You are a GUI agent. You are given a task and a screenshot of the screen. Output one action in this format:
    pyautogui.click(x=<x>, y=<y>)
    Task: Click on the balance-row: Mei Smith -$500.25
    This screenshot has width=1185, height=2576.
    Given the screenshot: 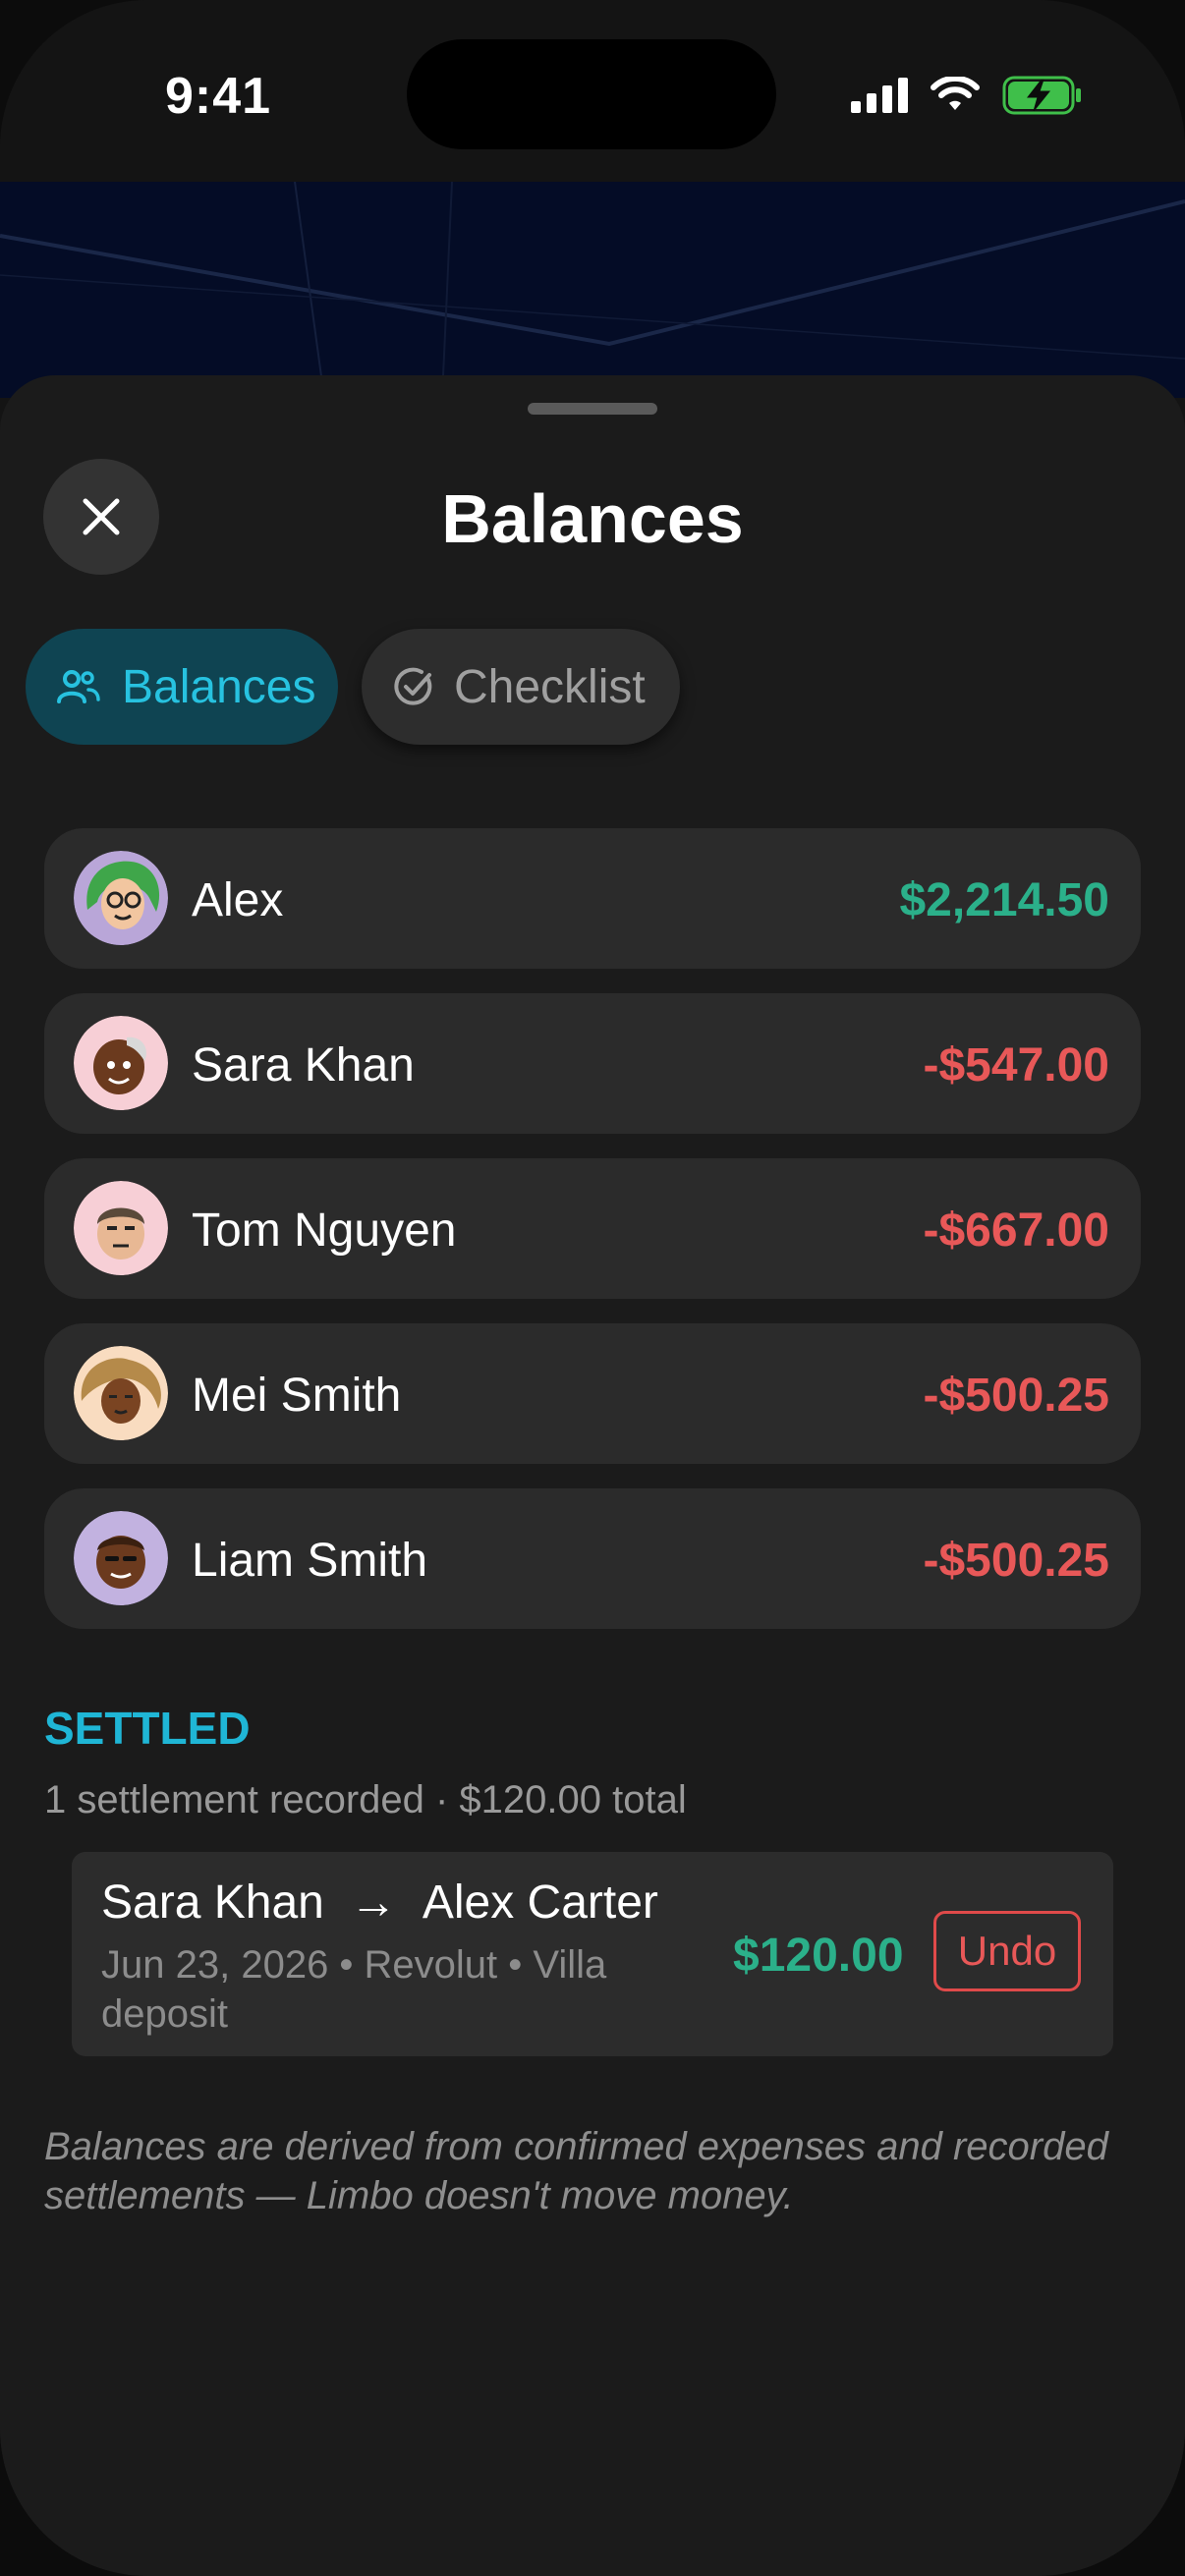 What is the action you would take?
    pyautogui.click(x=592, y=1393)
    